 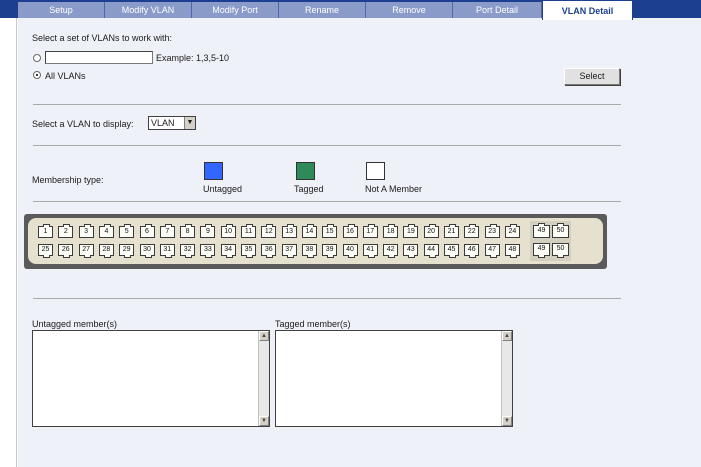 What do you see at coordinates (86, 231) in the screenshot?
I see `port-3: 3` at bounding box center [86, 231].